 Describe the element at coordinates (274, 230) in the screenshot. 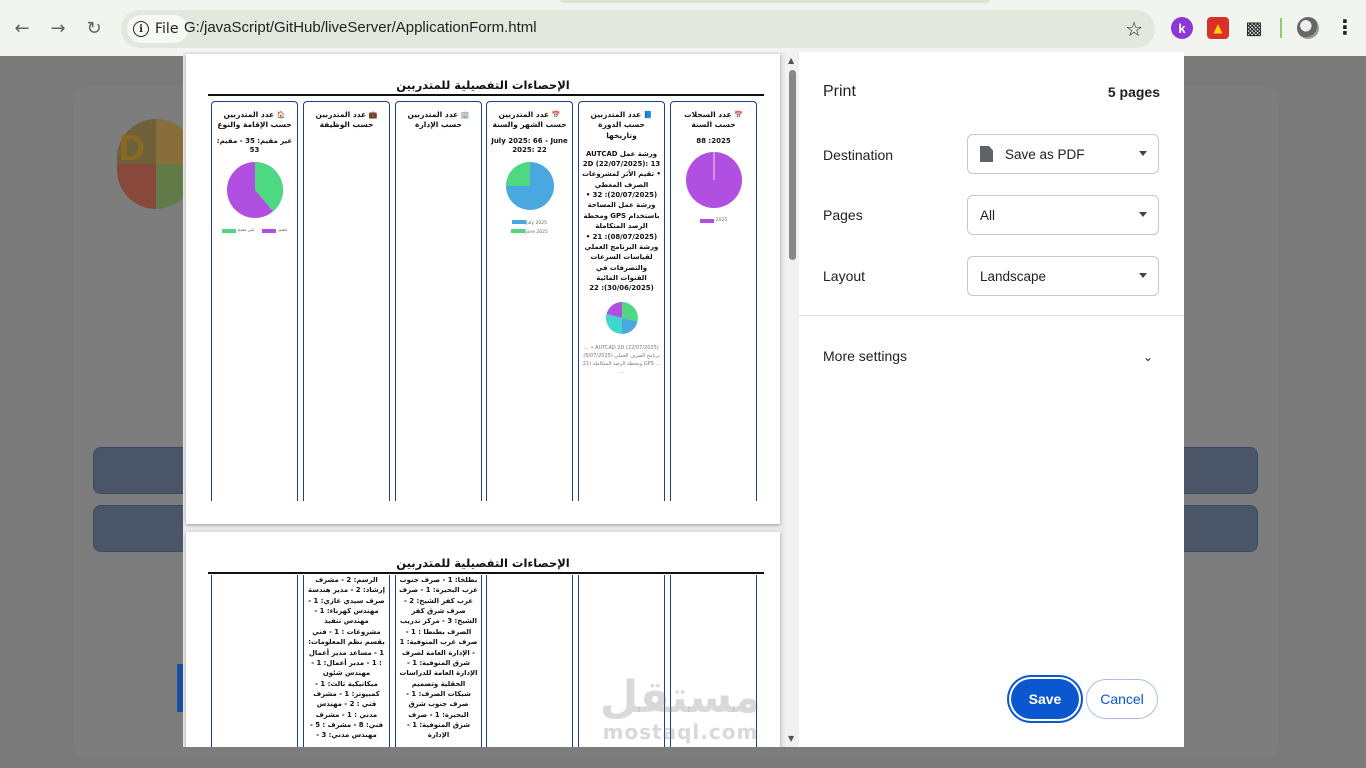

I see `legend-item: مقيم` at that location.